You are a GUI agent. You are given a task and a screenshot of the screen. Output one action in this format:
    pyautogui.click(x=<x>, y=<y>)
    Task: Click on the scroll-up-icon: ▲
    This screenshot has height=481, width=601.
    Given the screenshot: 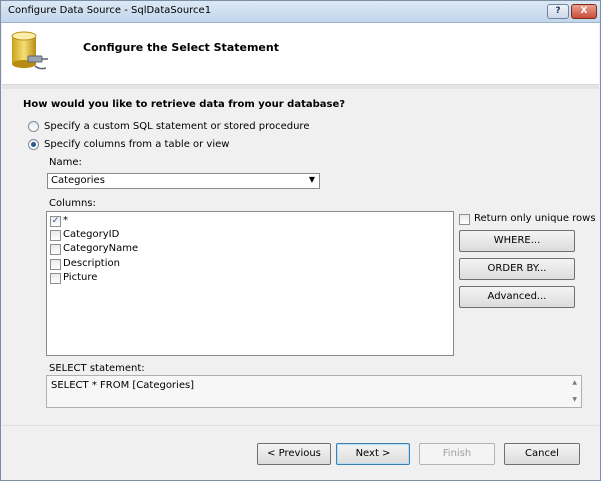 What is the action you would take?
    pyautogui.click(x=574, y=382)
    